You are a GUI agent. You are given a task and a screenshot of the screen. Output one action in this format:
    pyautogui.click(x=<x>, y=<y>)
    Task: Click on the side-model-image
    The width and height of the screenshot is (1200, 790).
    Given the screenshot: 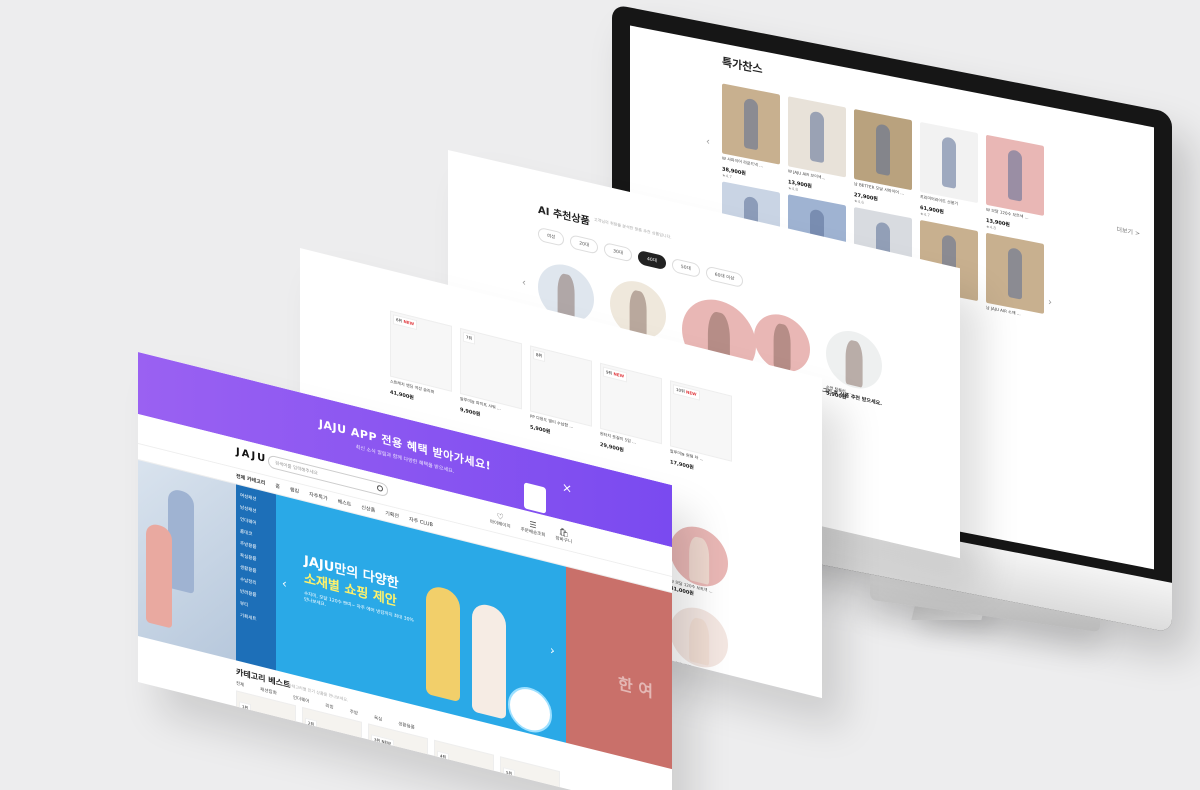 What is the action you would take?
    pyautogui.click(x=187, y=560)
    